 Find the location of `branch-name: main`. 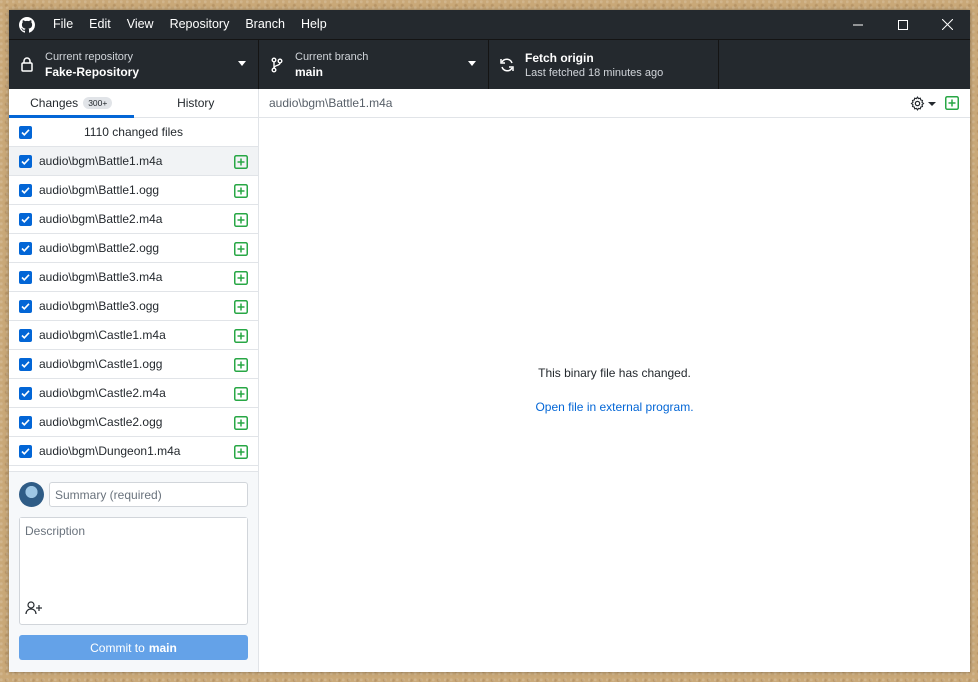

branch-name: main is located at coordinates (309, 71).